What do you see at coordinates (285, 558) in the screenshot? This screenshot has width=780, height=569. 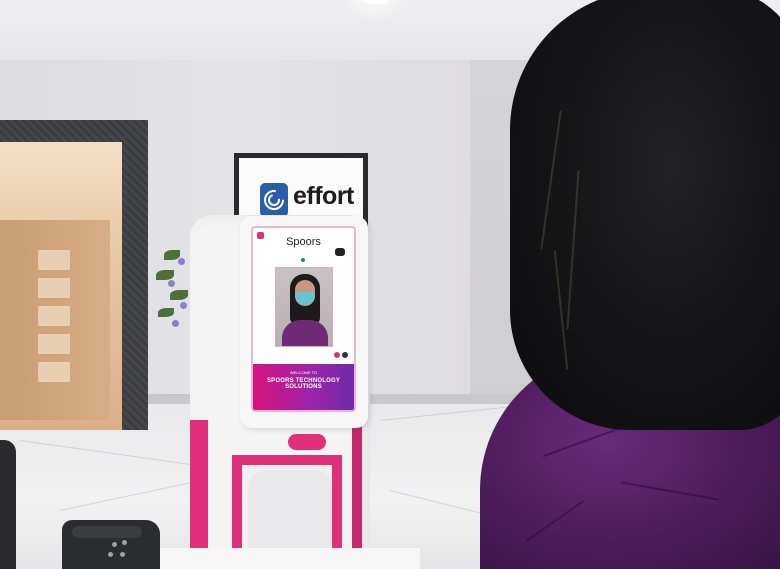 I see `reception-counter` at bounding box center [285, 558].